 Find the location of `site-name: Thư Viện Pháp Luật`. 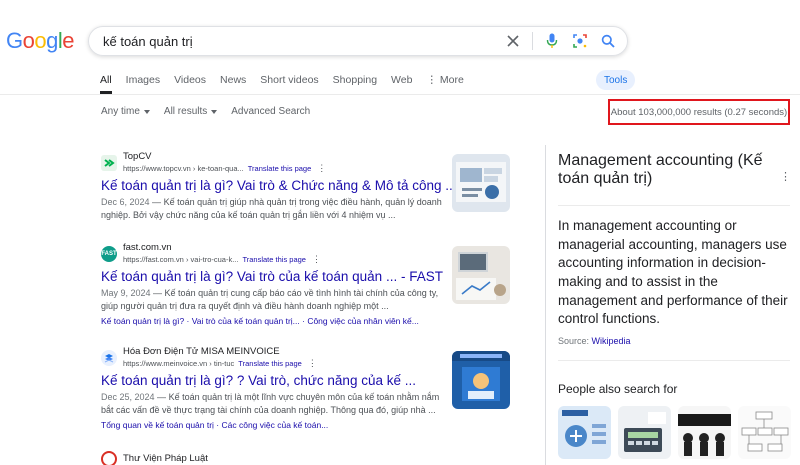

site-name: Thư Viện Pháp Luật is located at coordinates (165, 458).